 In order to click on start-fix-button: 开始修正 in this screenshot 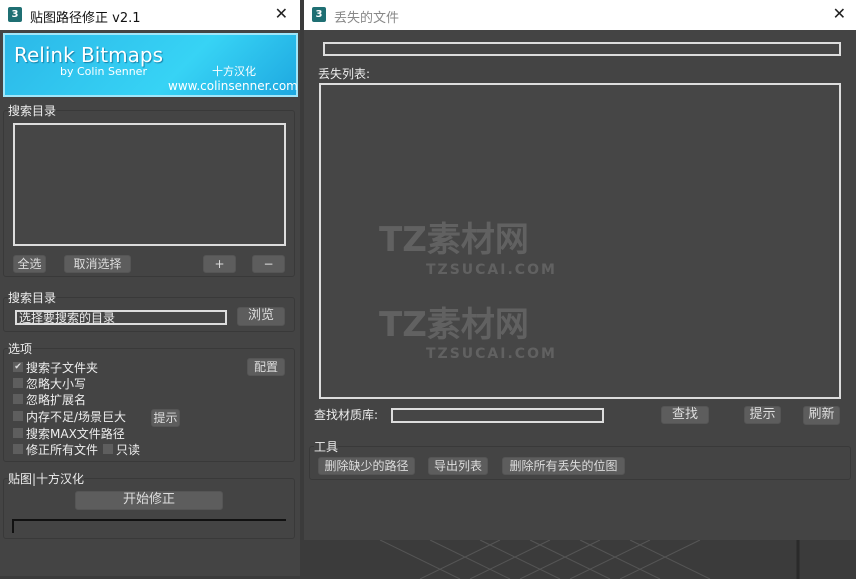, I will do `click(149, 500)`.